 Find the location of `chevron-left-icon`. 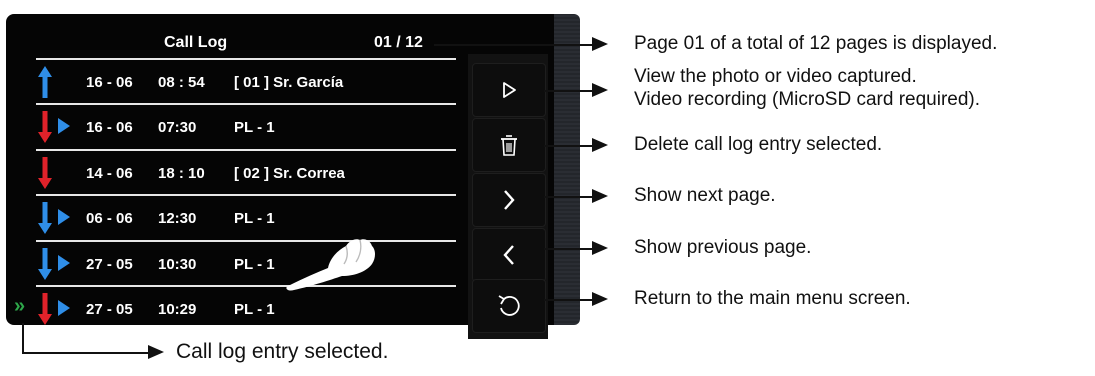

chevron-left-icon is located at coordinates (508, 255).